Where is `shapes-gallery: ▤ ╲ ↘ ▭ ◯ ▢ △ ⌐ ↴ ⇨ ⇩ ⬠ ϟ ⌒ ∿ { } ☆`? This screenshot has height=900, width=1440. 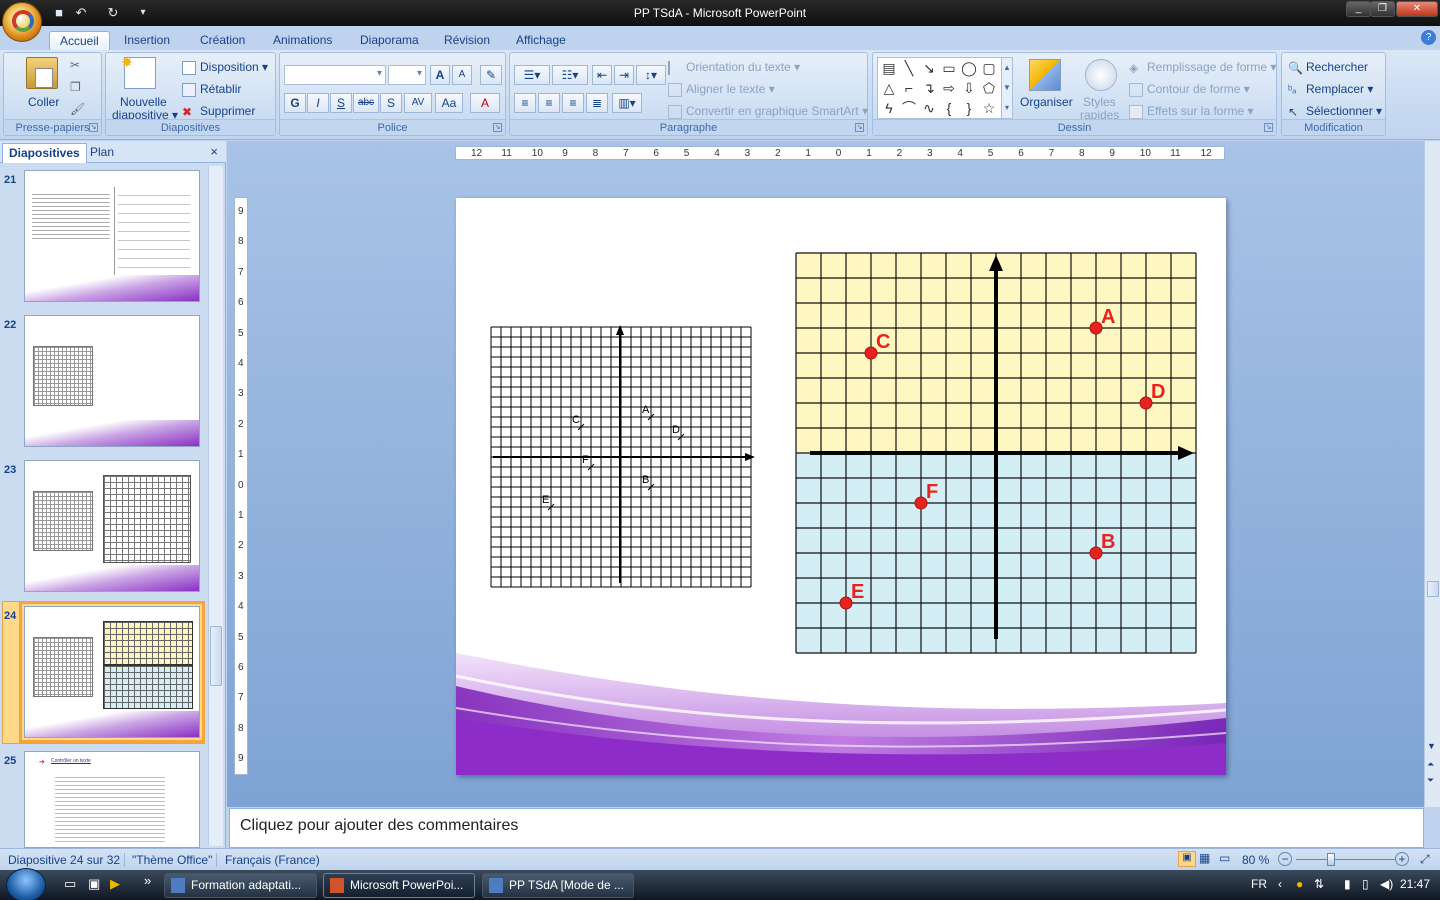 shapes-gallery: ▤ ╲ ↘ ▭ ◯ ▢ △ ⌐ ↴ ⇨ ⇩ ⬠ ϟ ⌒ ∿ { } ☆ is located at coordinates (942, 88).